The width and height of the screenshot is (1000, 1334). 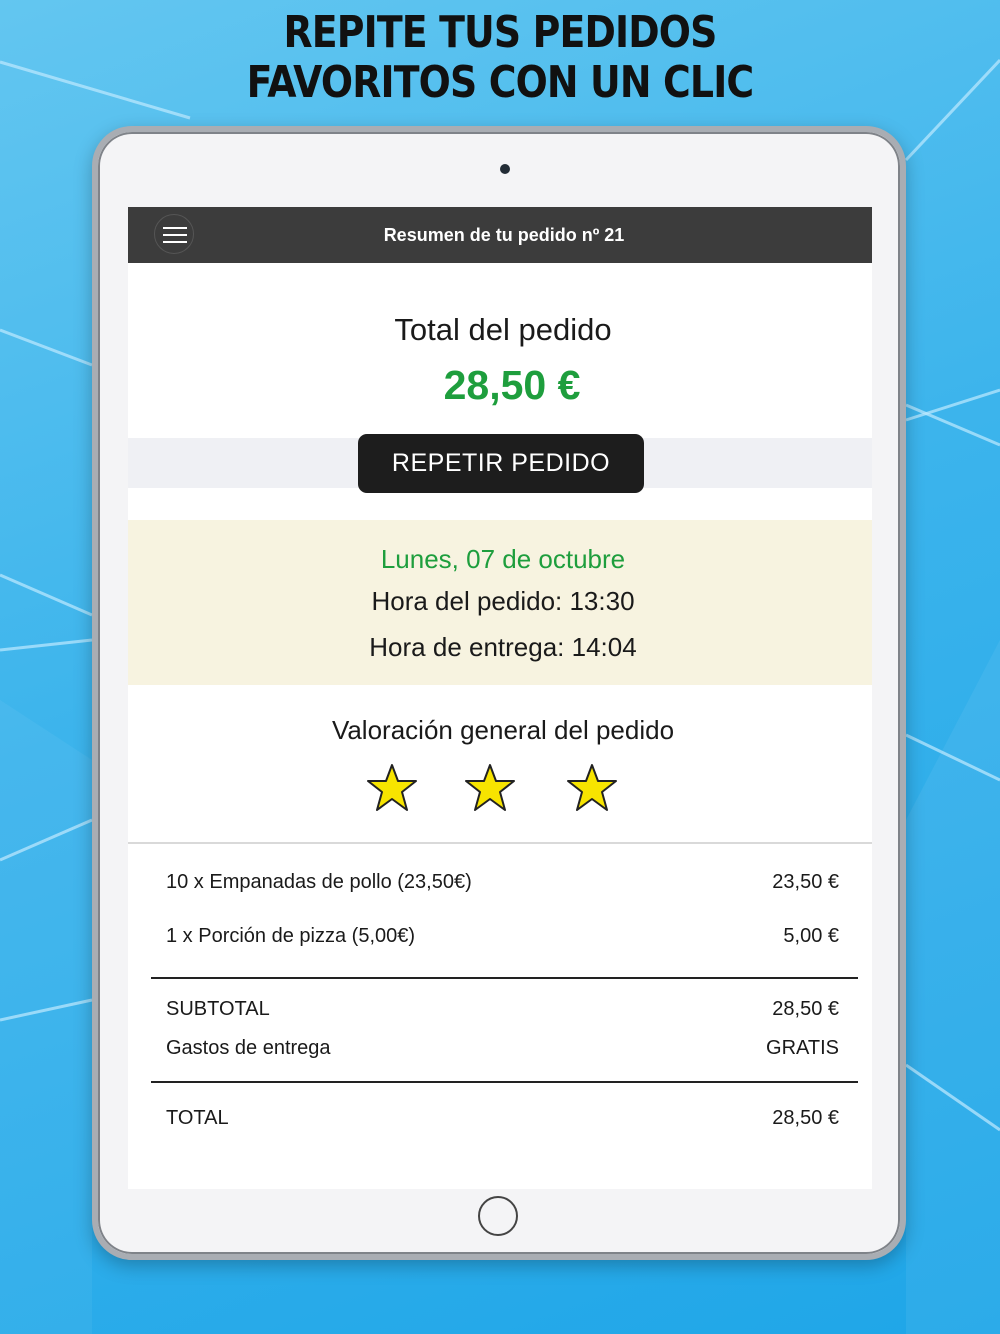 What do you see at coordinates (504, 235) in the screenshot?
I see `page-title: Resumen de tu pedido nº 21` at bounding box center [504, 235].